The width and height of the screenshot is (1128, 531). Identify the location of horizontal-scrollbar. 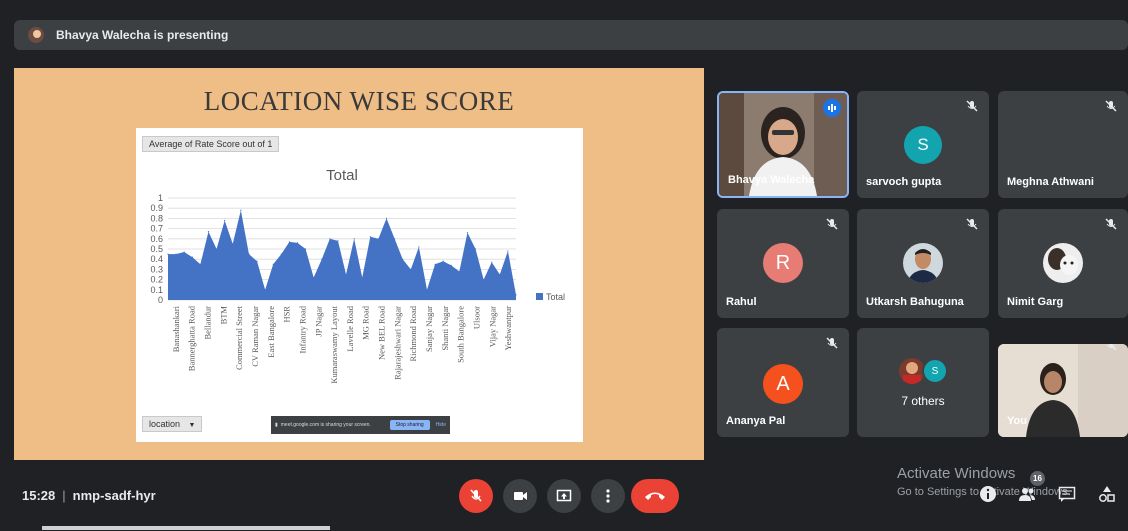
(186, 528).